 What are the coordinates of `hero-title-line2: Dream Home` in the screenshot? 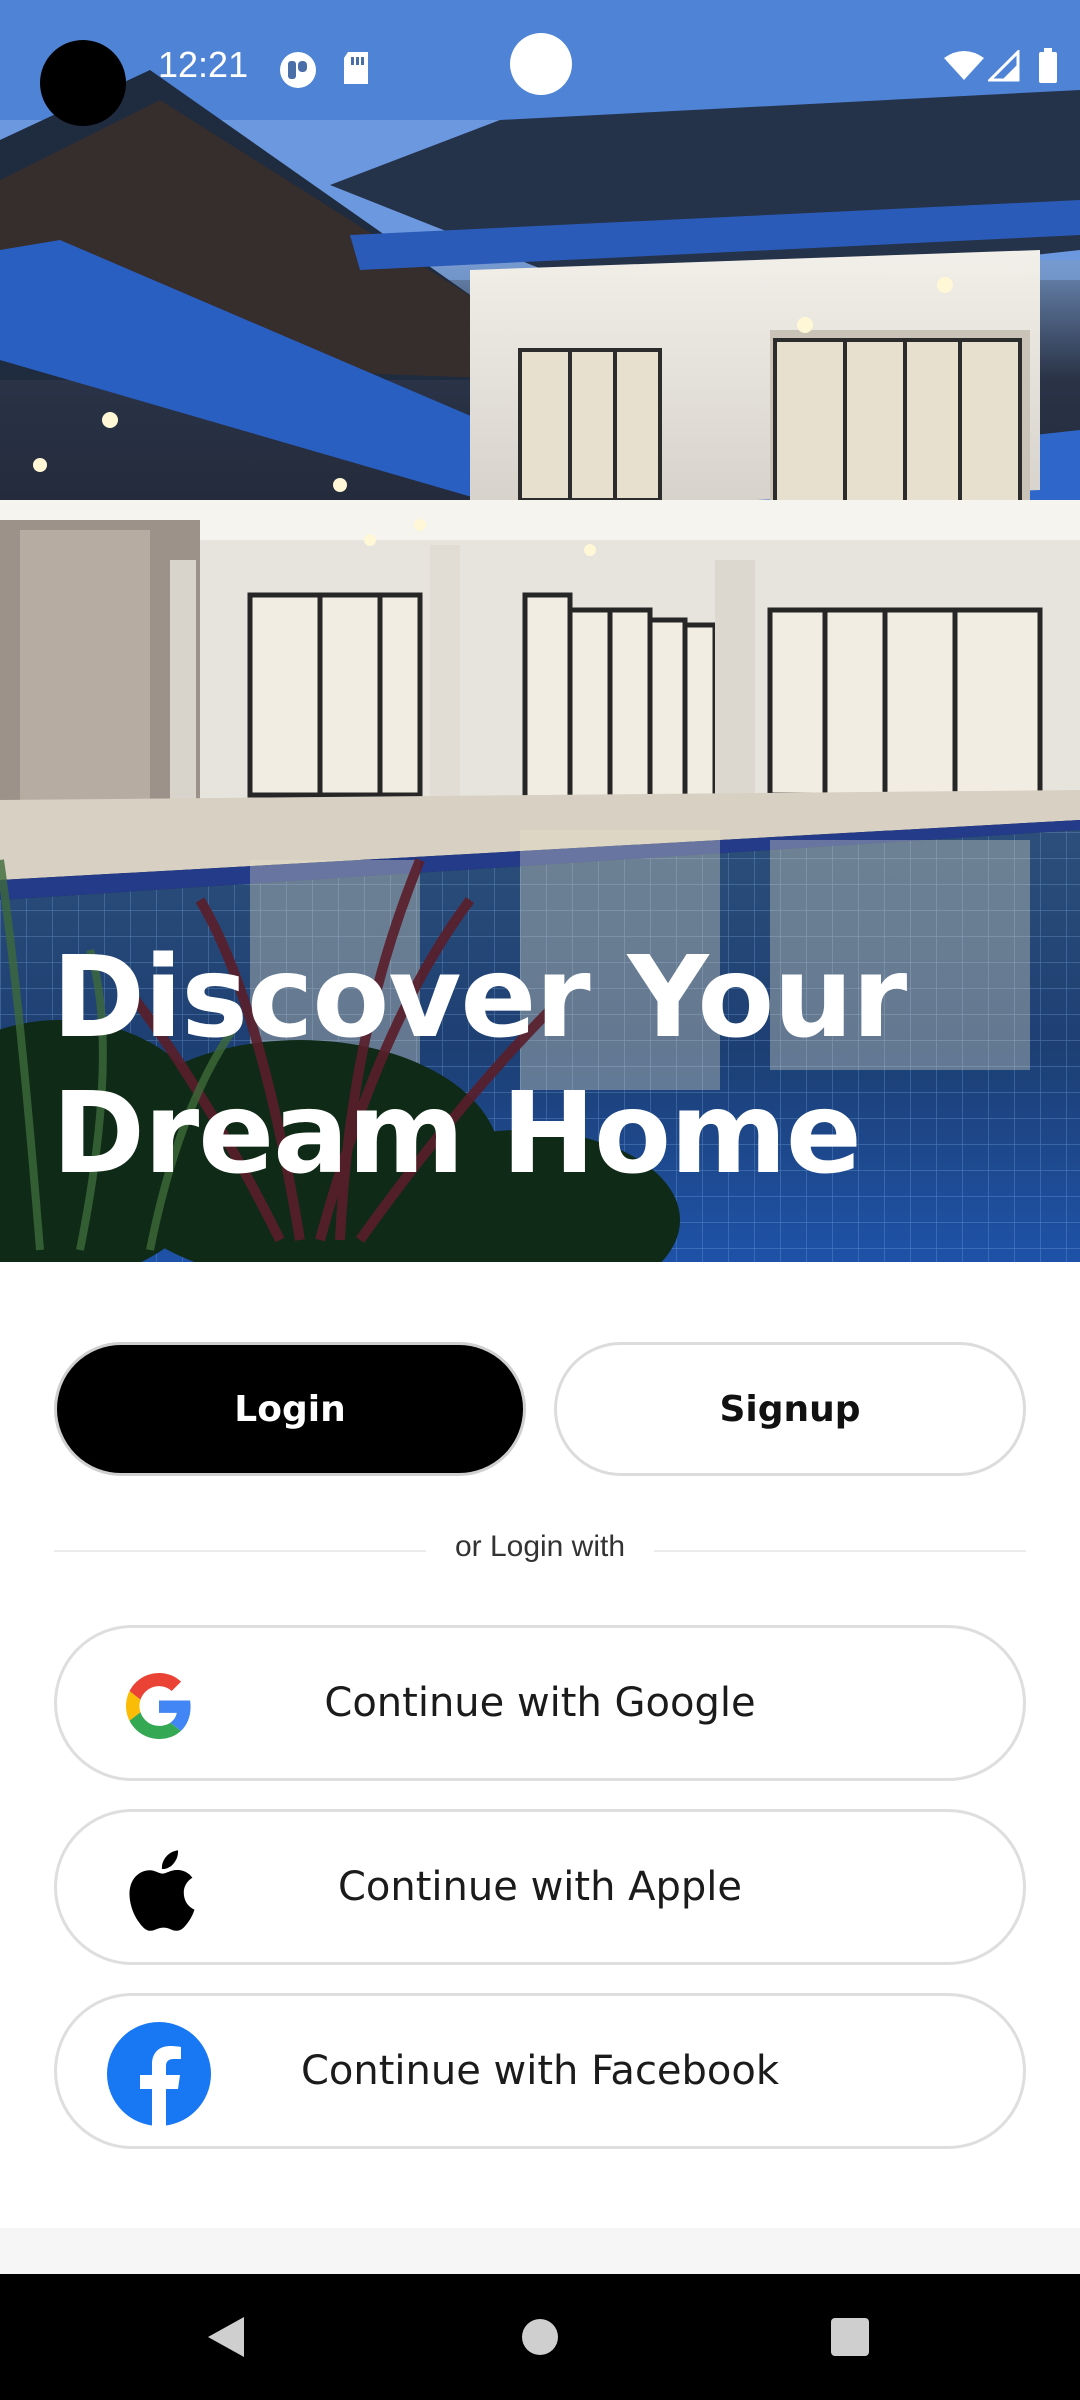 It's located at (457, 1134).